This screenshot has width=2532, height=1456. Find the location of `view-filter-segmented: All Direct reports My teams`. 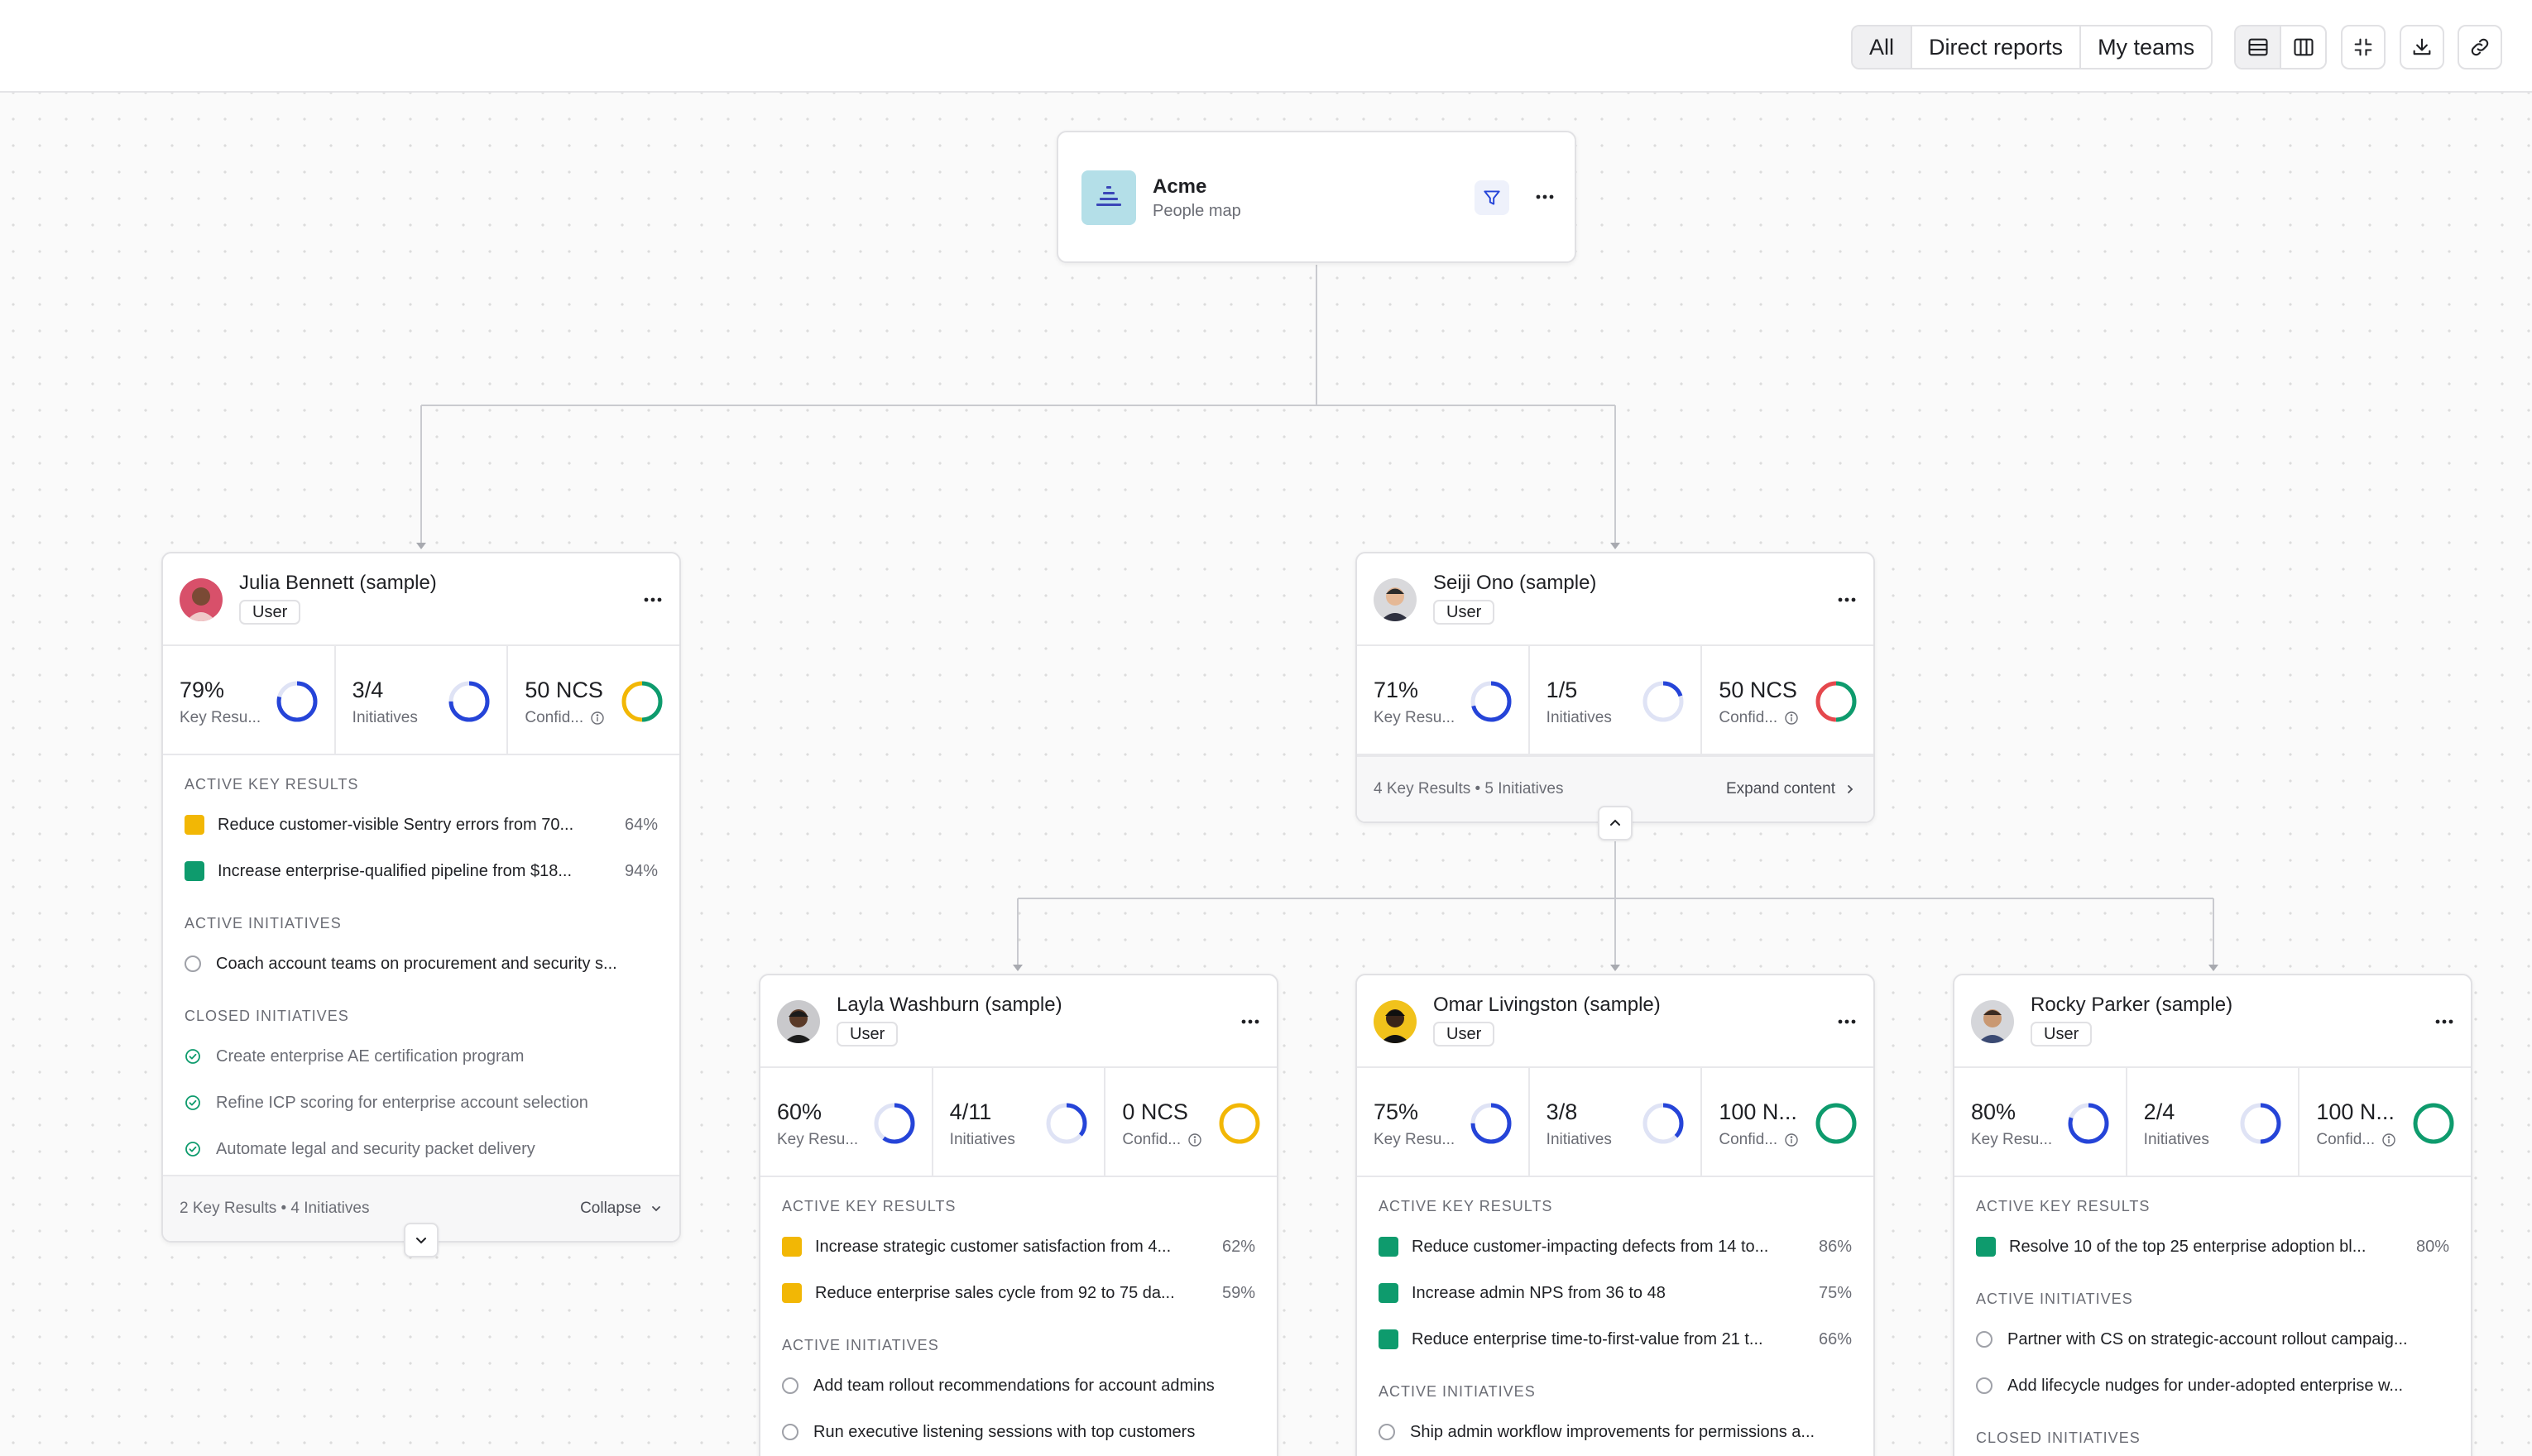

view-filter-segmented: All Direct reports My teams is located at coordinates (2032, 47).